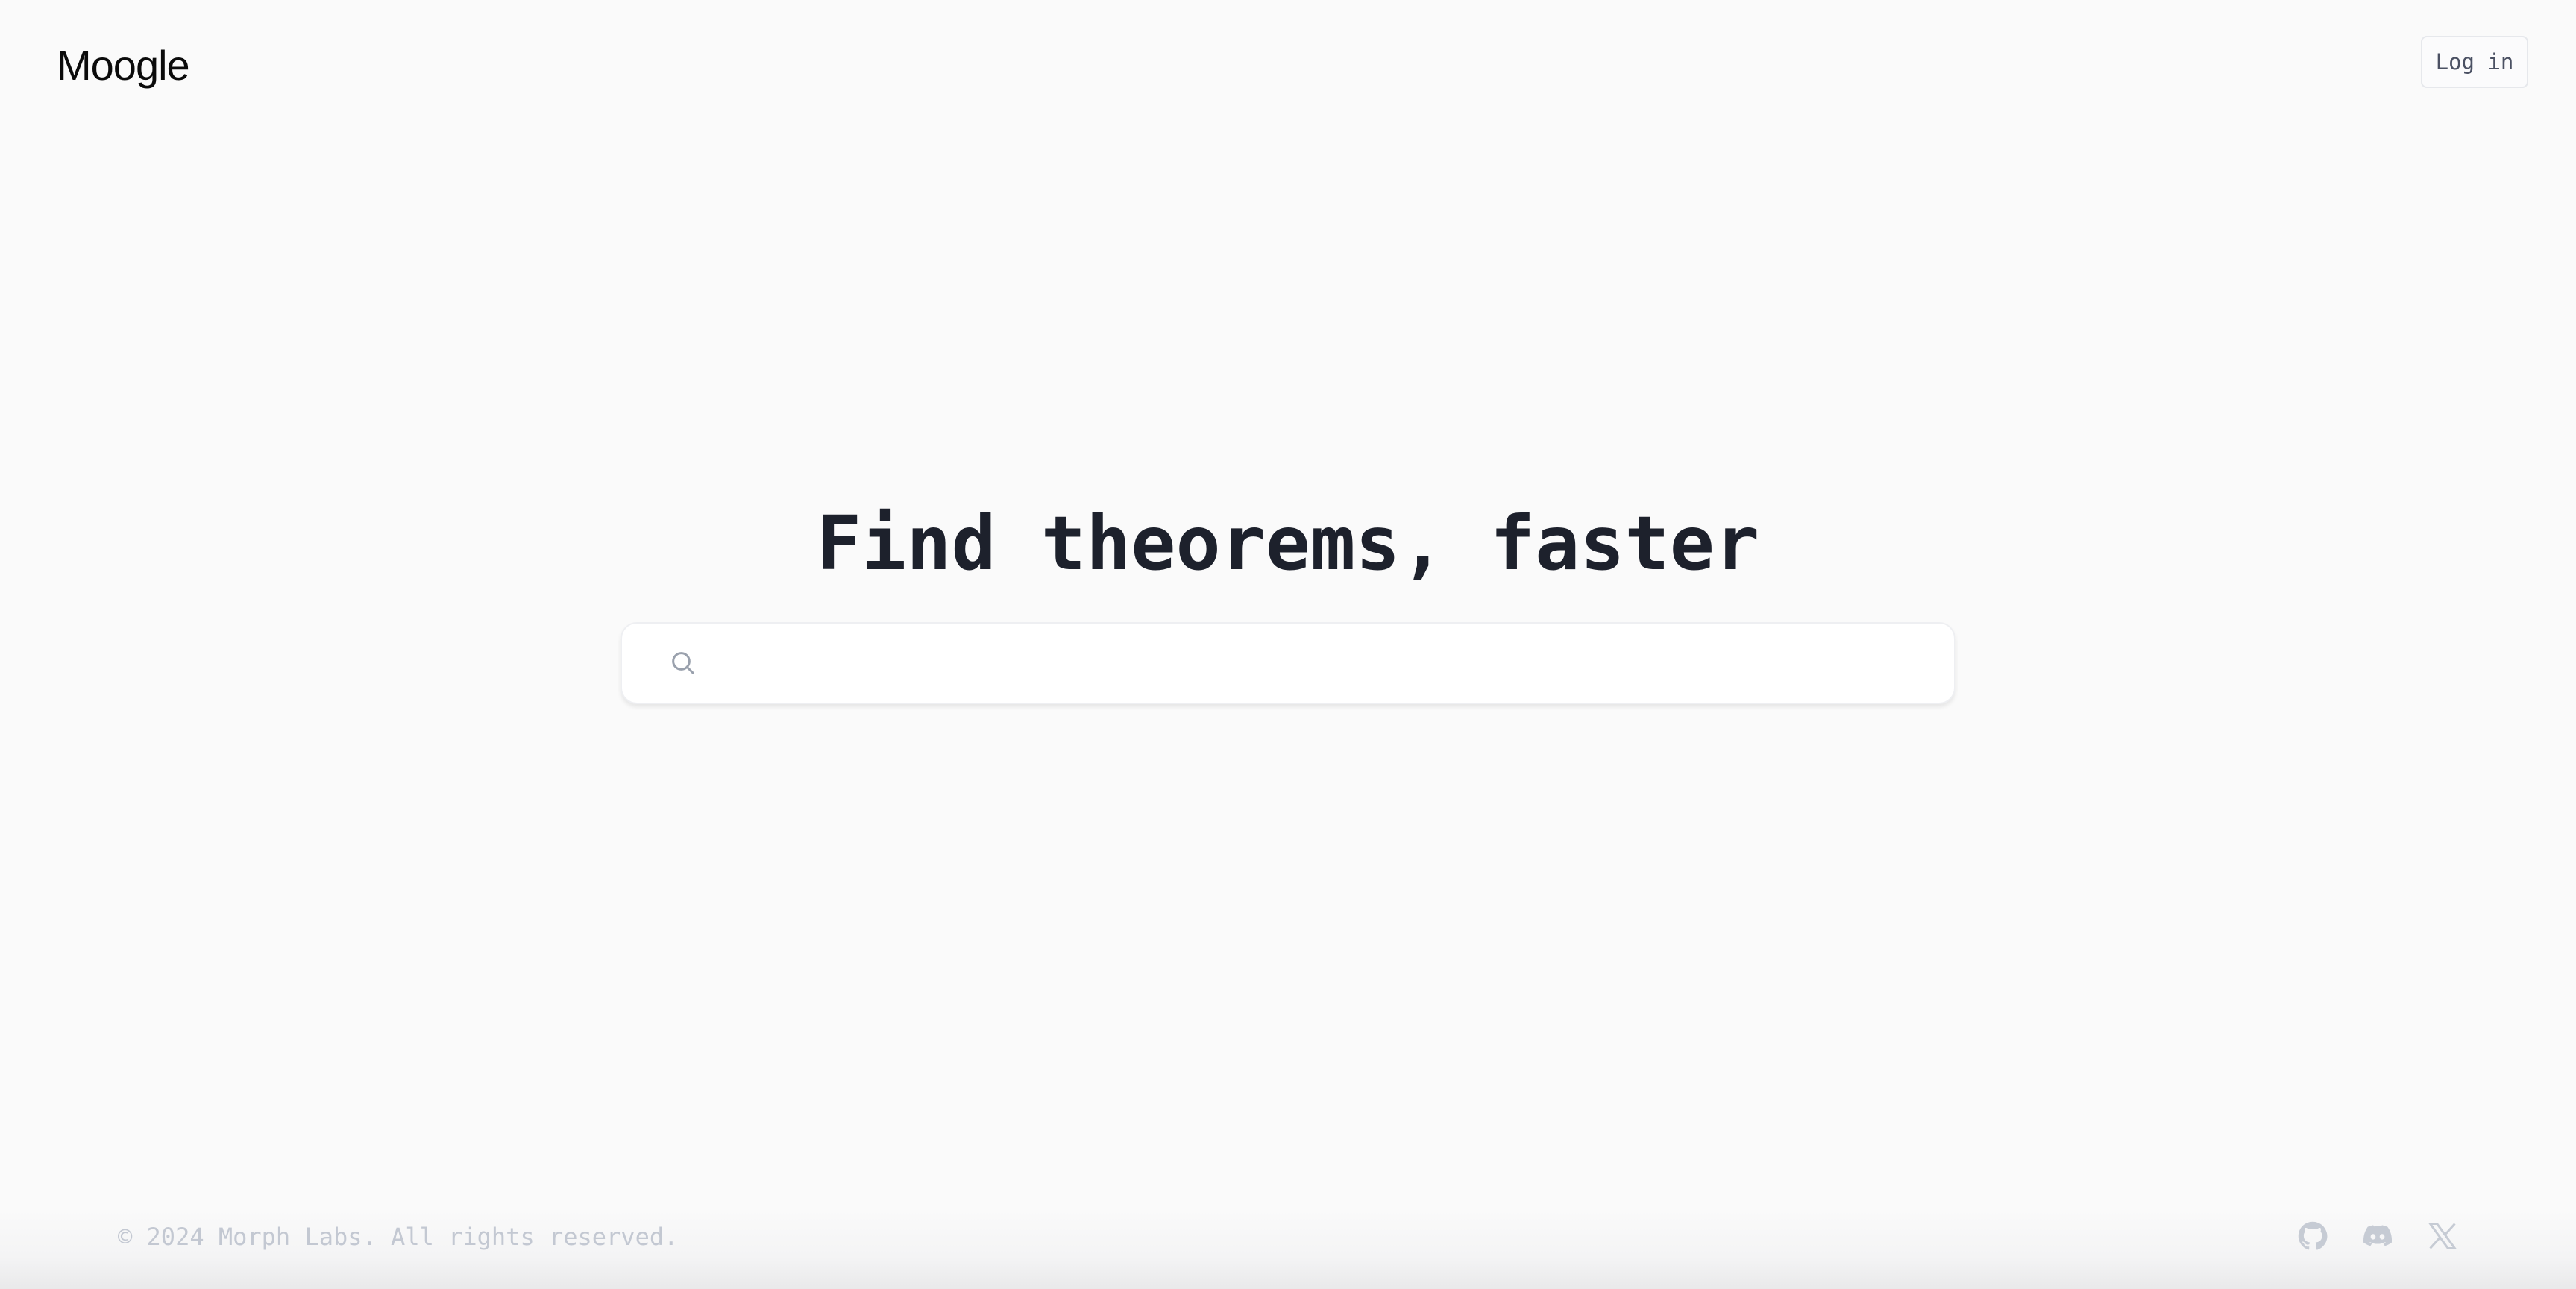 Image resolution: width=2576 pixels, height=1289 pixels. What do you see at coordinates (683, 663) in the screenshot?
I see `search-icon` at bounding box center [683, 663].